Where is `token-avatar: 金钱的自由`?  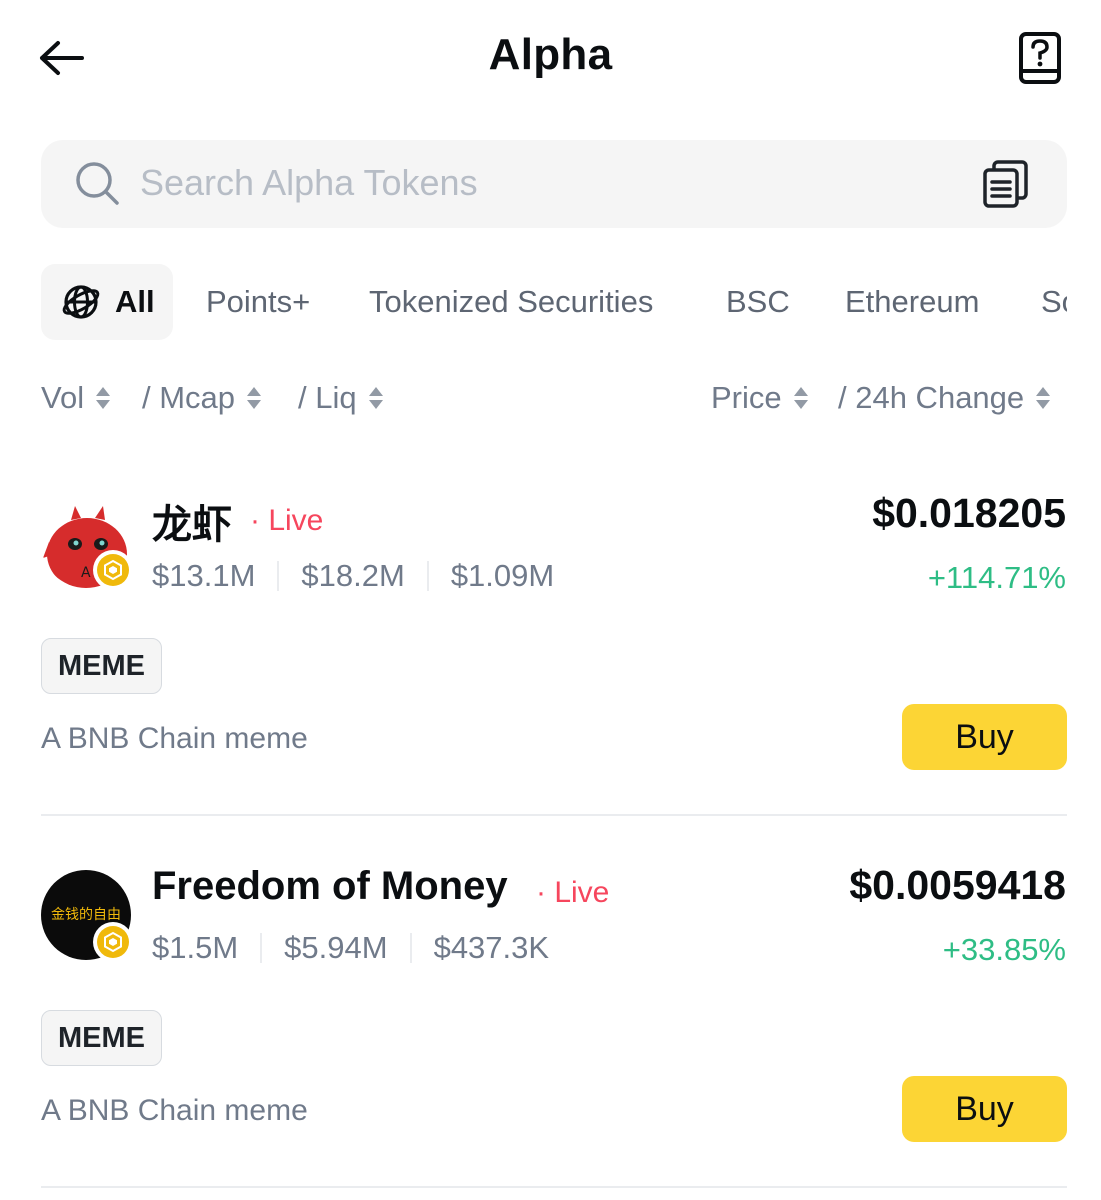 token-avatar: 金钱的自由 is located at coordinates (87, 916).